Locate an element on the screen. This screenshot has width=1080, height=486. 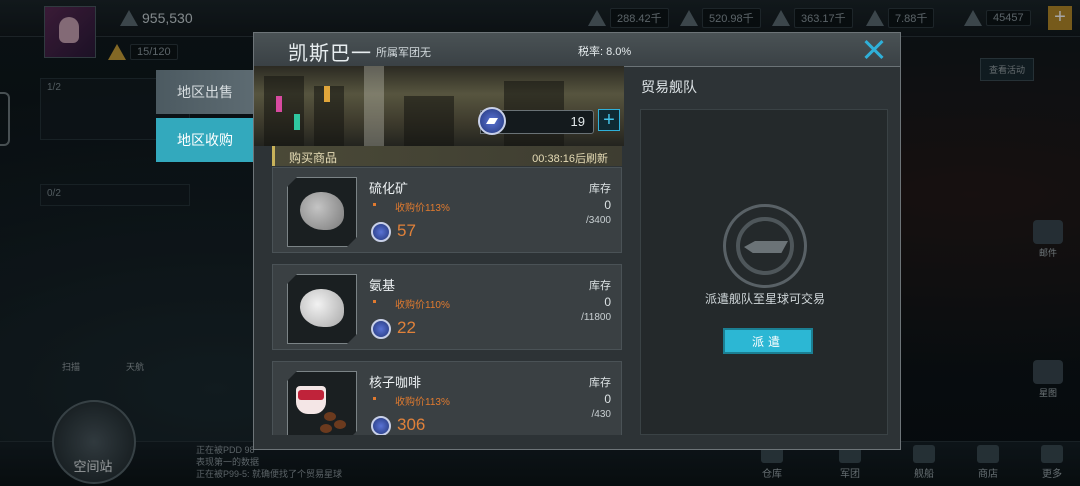
dispatch-button: 派遣 is located at coordinates (768, 341).